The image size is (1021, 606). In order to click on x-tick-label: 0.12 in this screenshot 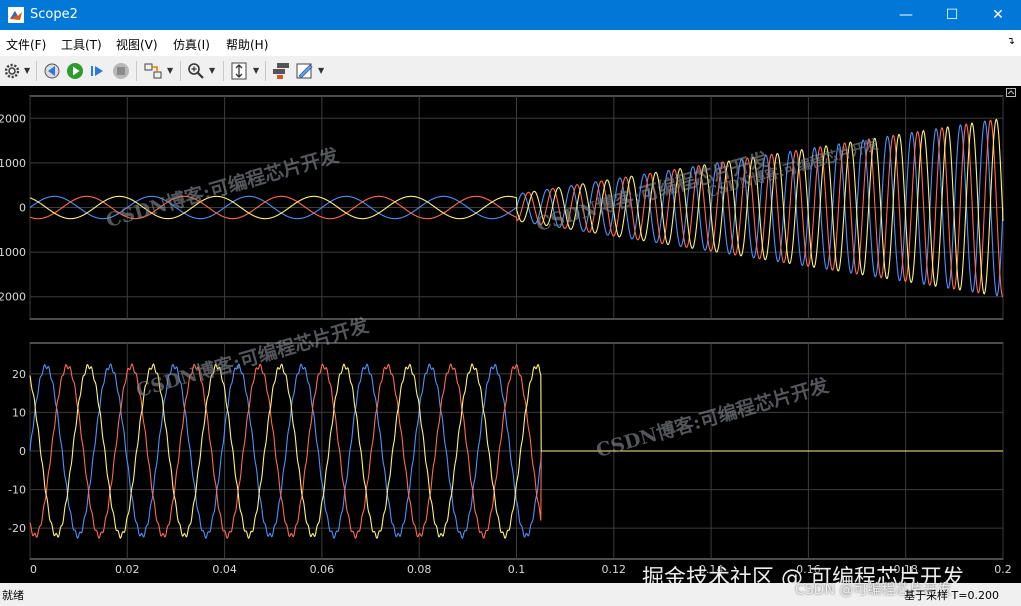, I will do `click(614, 569)`.